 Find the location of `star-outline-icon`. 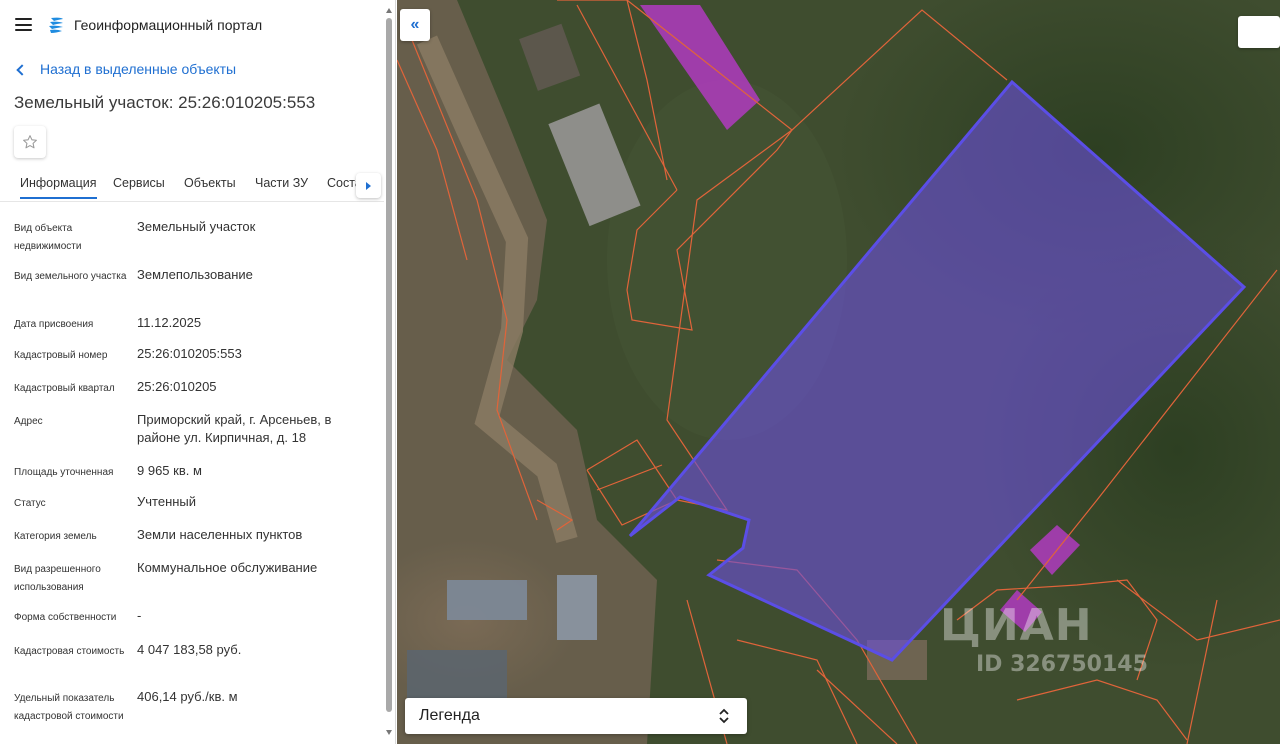

star-outline-icon is located at coordinates (30, 142).